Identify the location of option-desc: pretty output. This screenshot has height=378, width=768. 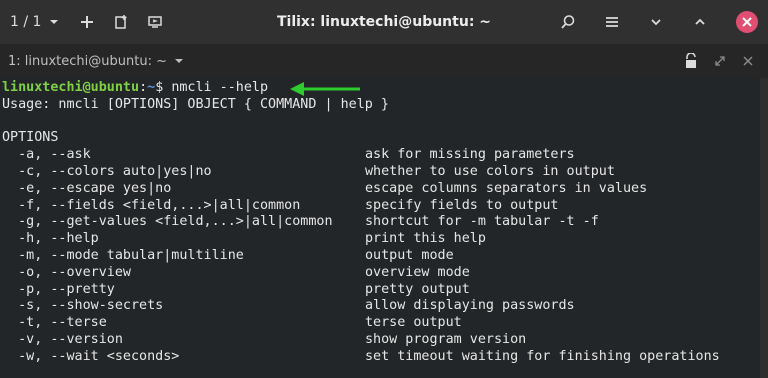
(417, 289).